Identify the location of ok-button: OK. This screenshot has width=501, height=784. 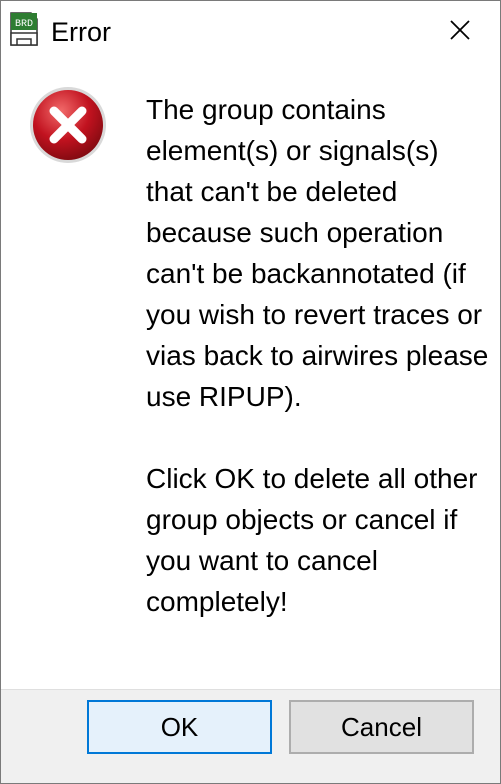
(179, 727).